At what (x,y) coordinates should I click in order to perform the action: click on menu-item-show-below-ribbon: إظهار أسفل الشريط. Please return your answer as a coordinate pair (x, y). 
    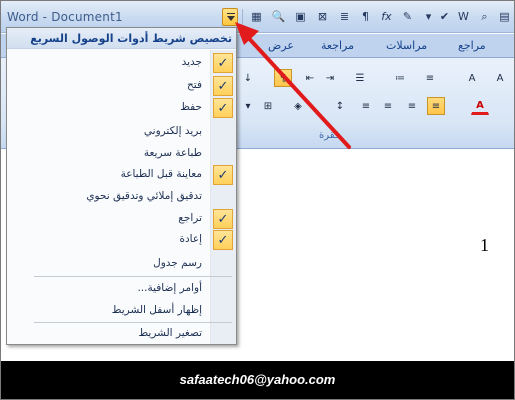
    Looking at the image, I should click on (121, 311).